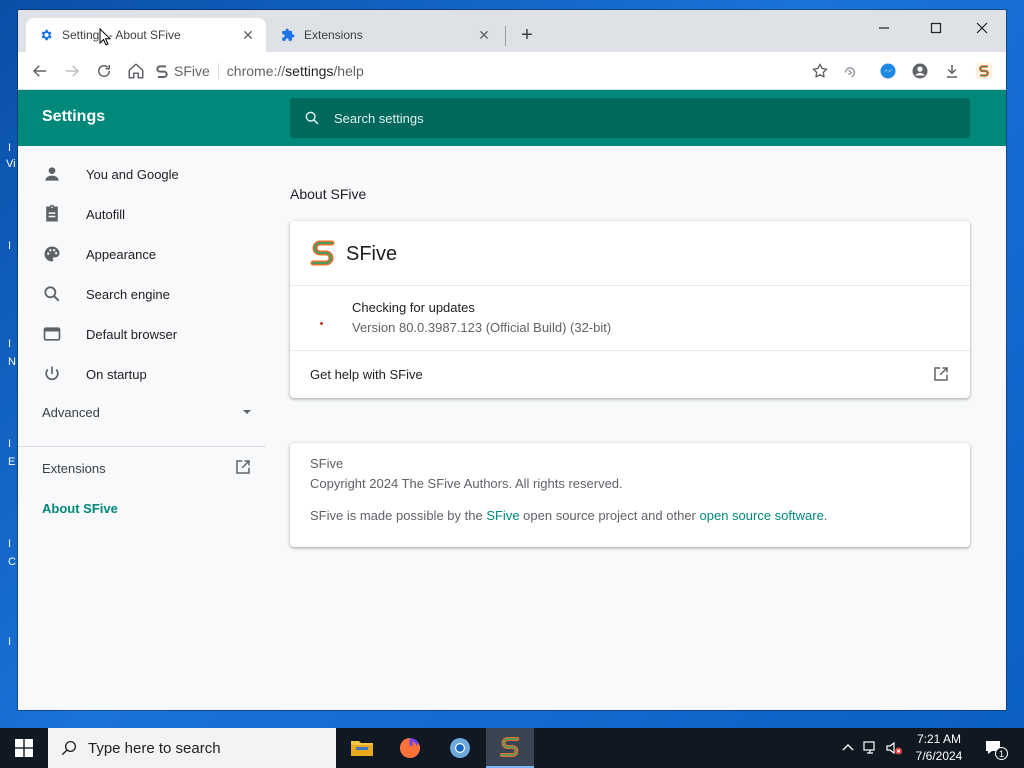 Image resolution: width=1024 pixels, height=768 pixels. What do you see at coordinates (410, 748) in the screenshot?
I see `taskbar-firefox` at bounding box center [410, 748].